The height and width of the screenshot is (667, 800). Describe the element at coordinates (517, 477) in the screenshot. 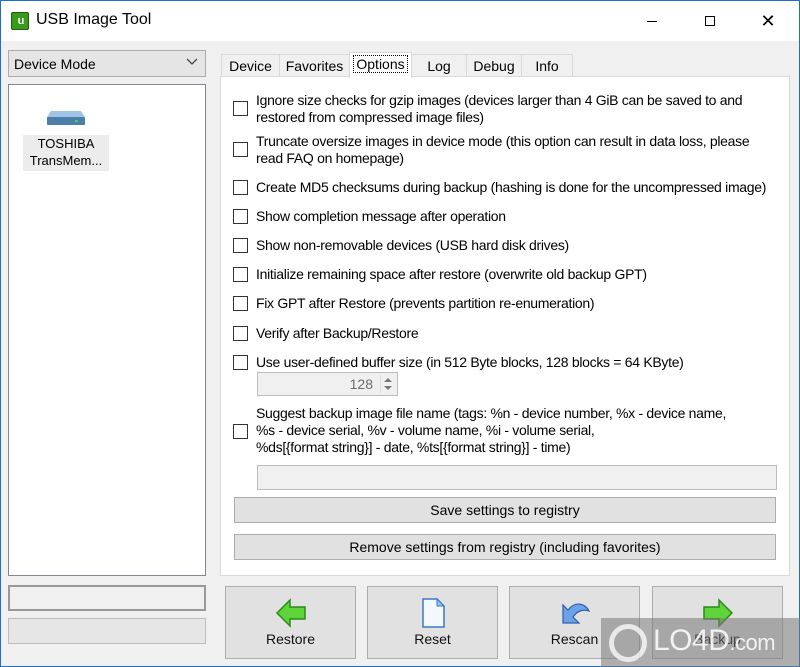

I see `filename-pattern-input` at that location.